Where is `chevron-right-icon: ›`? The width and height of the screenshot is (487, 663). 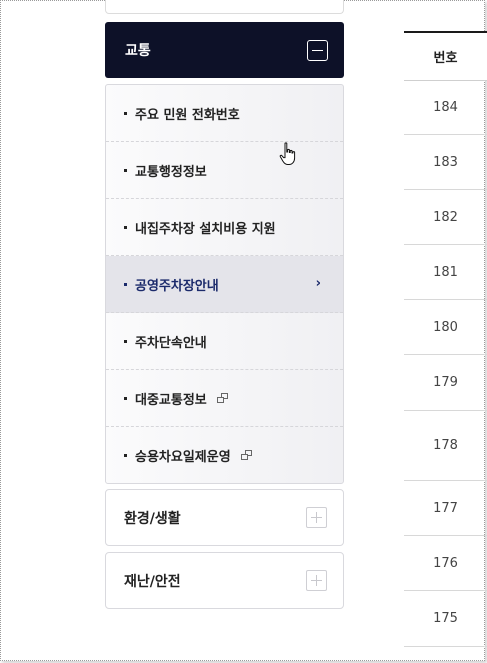 chevron-right-icon: › is located at coordinates (318, 283).